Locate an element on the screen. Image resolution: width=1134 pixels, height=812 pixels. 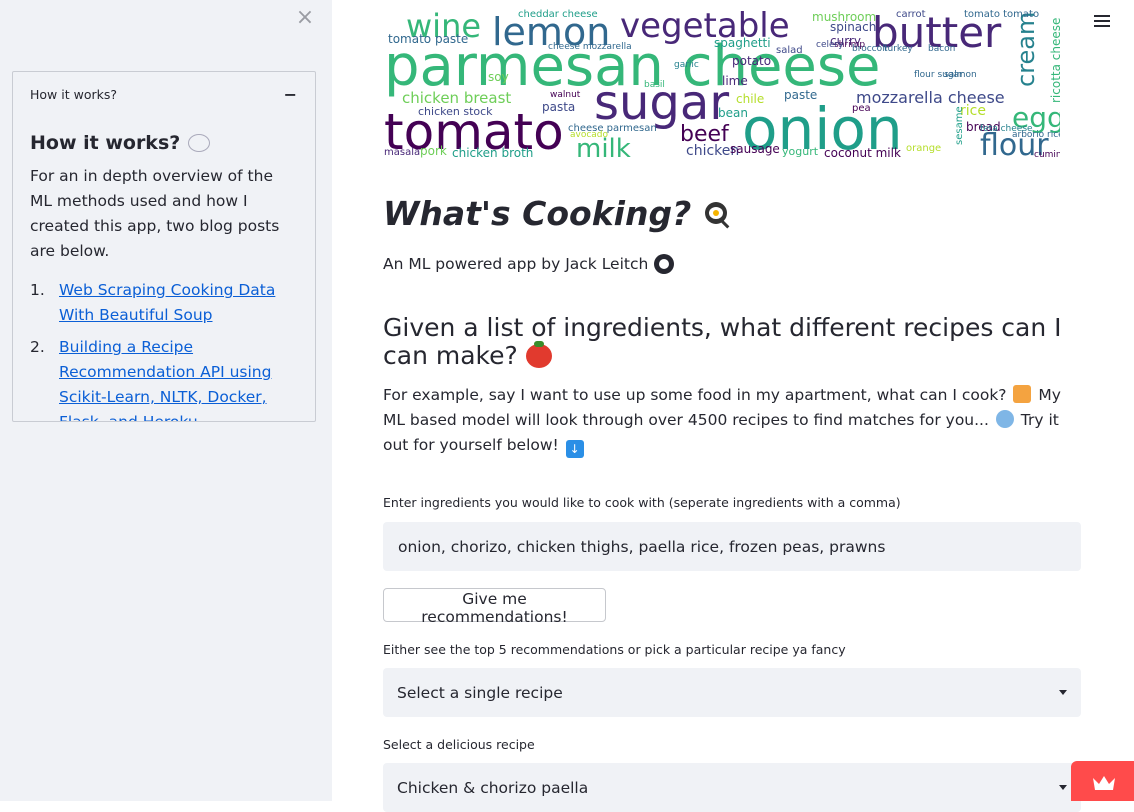
streamlit-badge is located at coordinates (1102, 781).